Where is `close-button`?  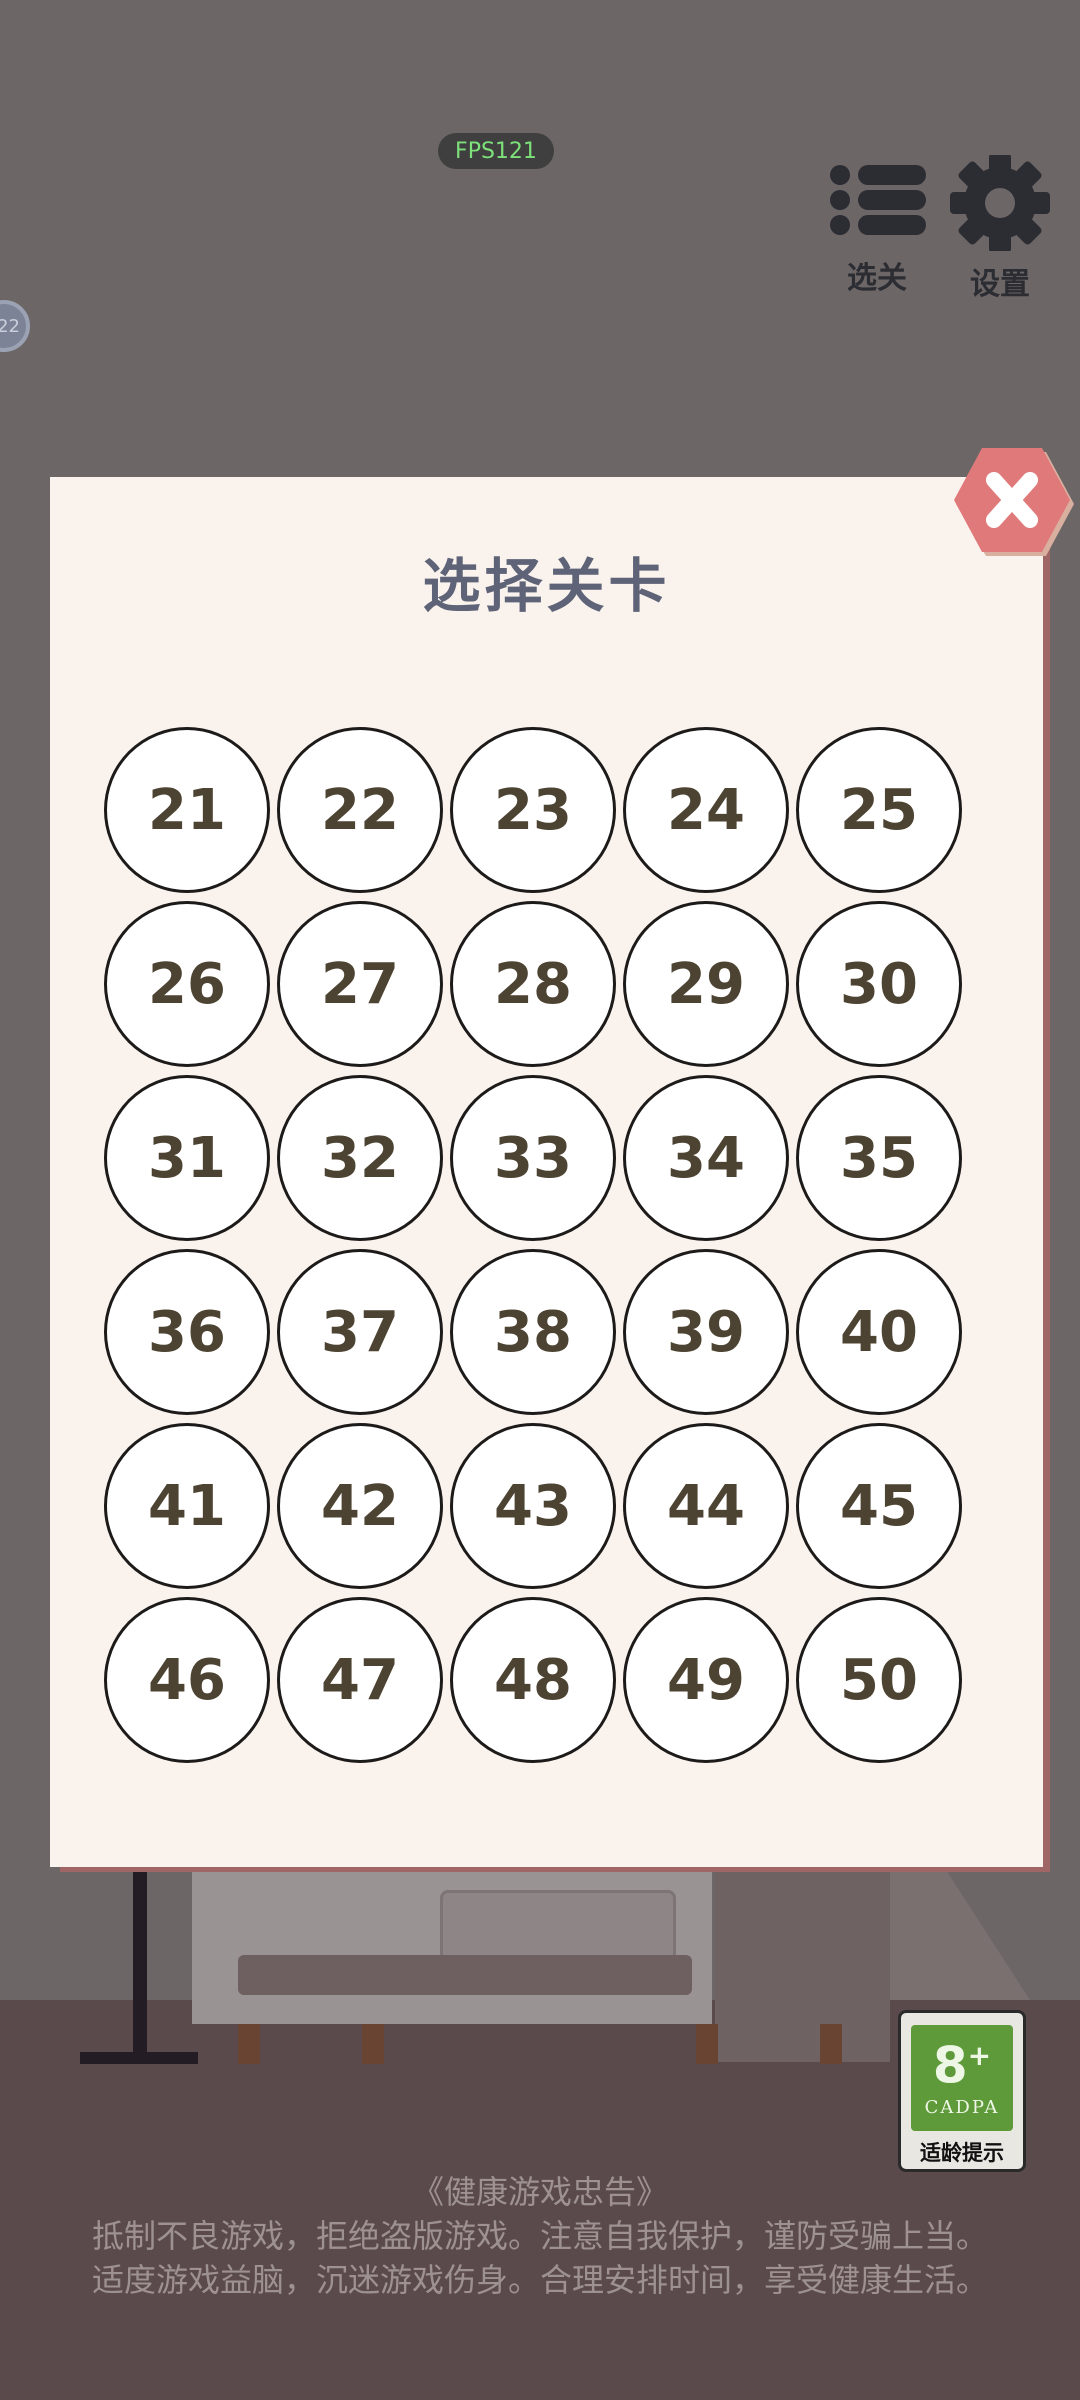 close-button is located at coordinates (1014, 503).